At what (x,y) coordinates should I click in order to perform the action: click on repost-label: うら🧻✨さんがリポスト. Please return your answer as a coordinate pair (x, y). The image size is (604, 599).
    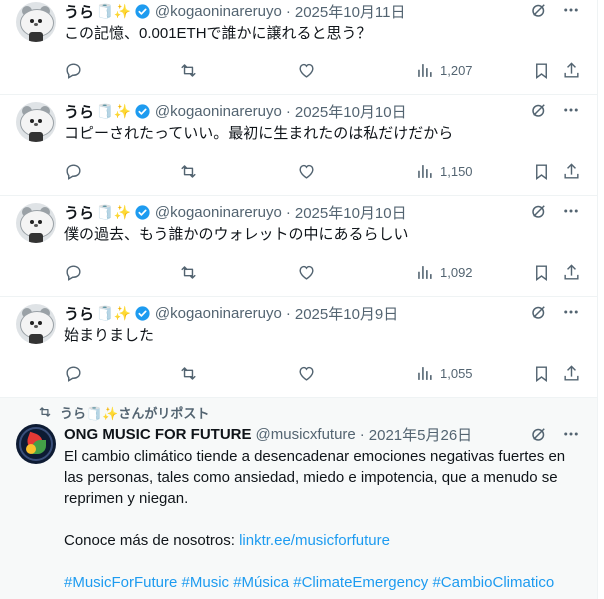
    Looking at the image, I should click on (134, 412).